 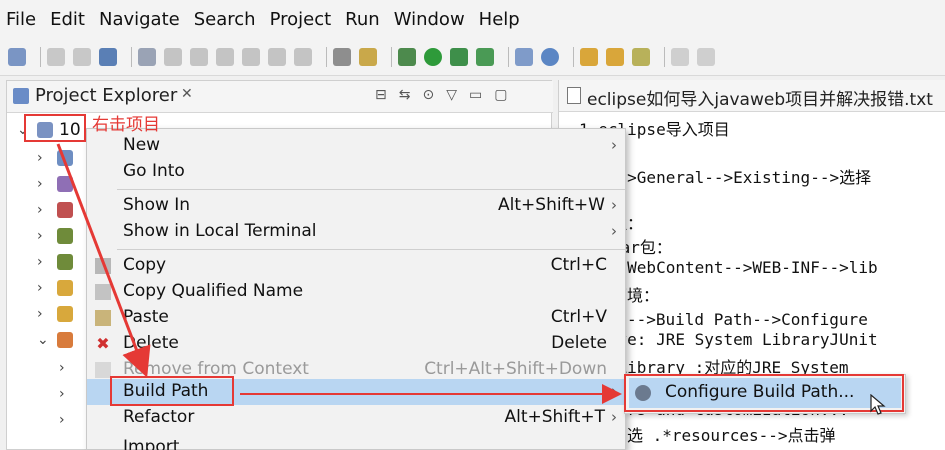 What do you see at coordinates (103, 260) in the screenshot?
I see `annotation-arrow` at bounding box center [103, 260].